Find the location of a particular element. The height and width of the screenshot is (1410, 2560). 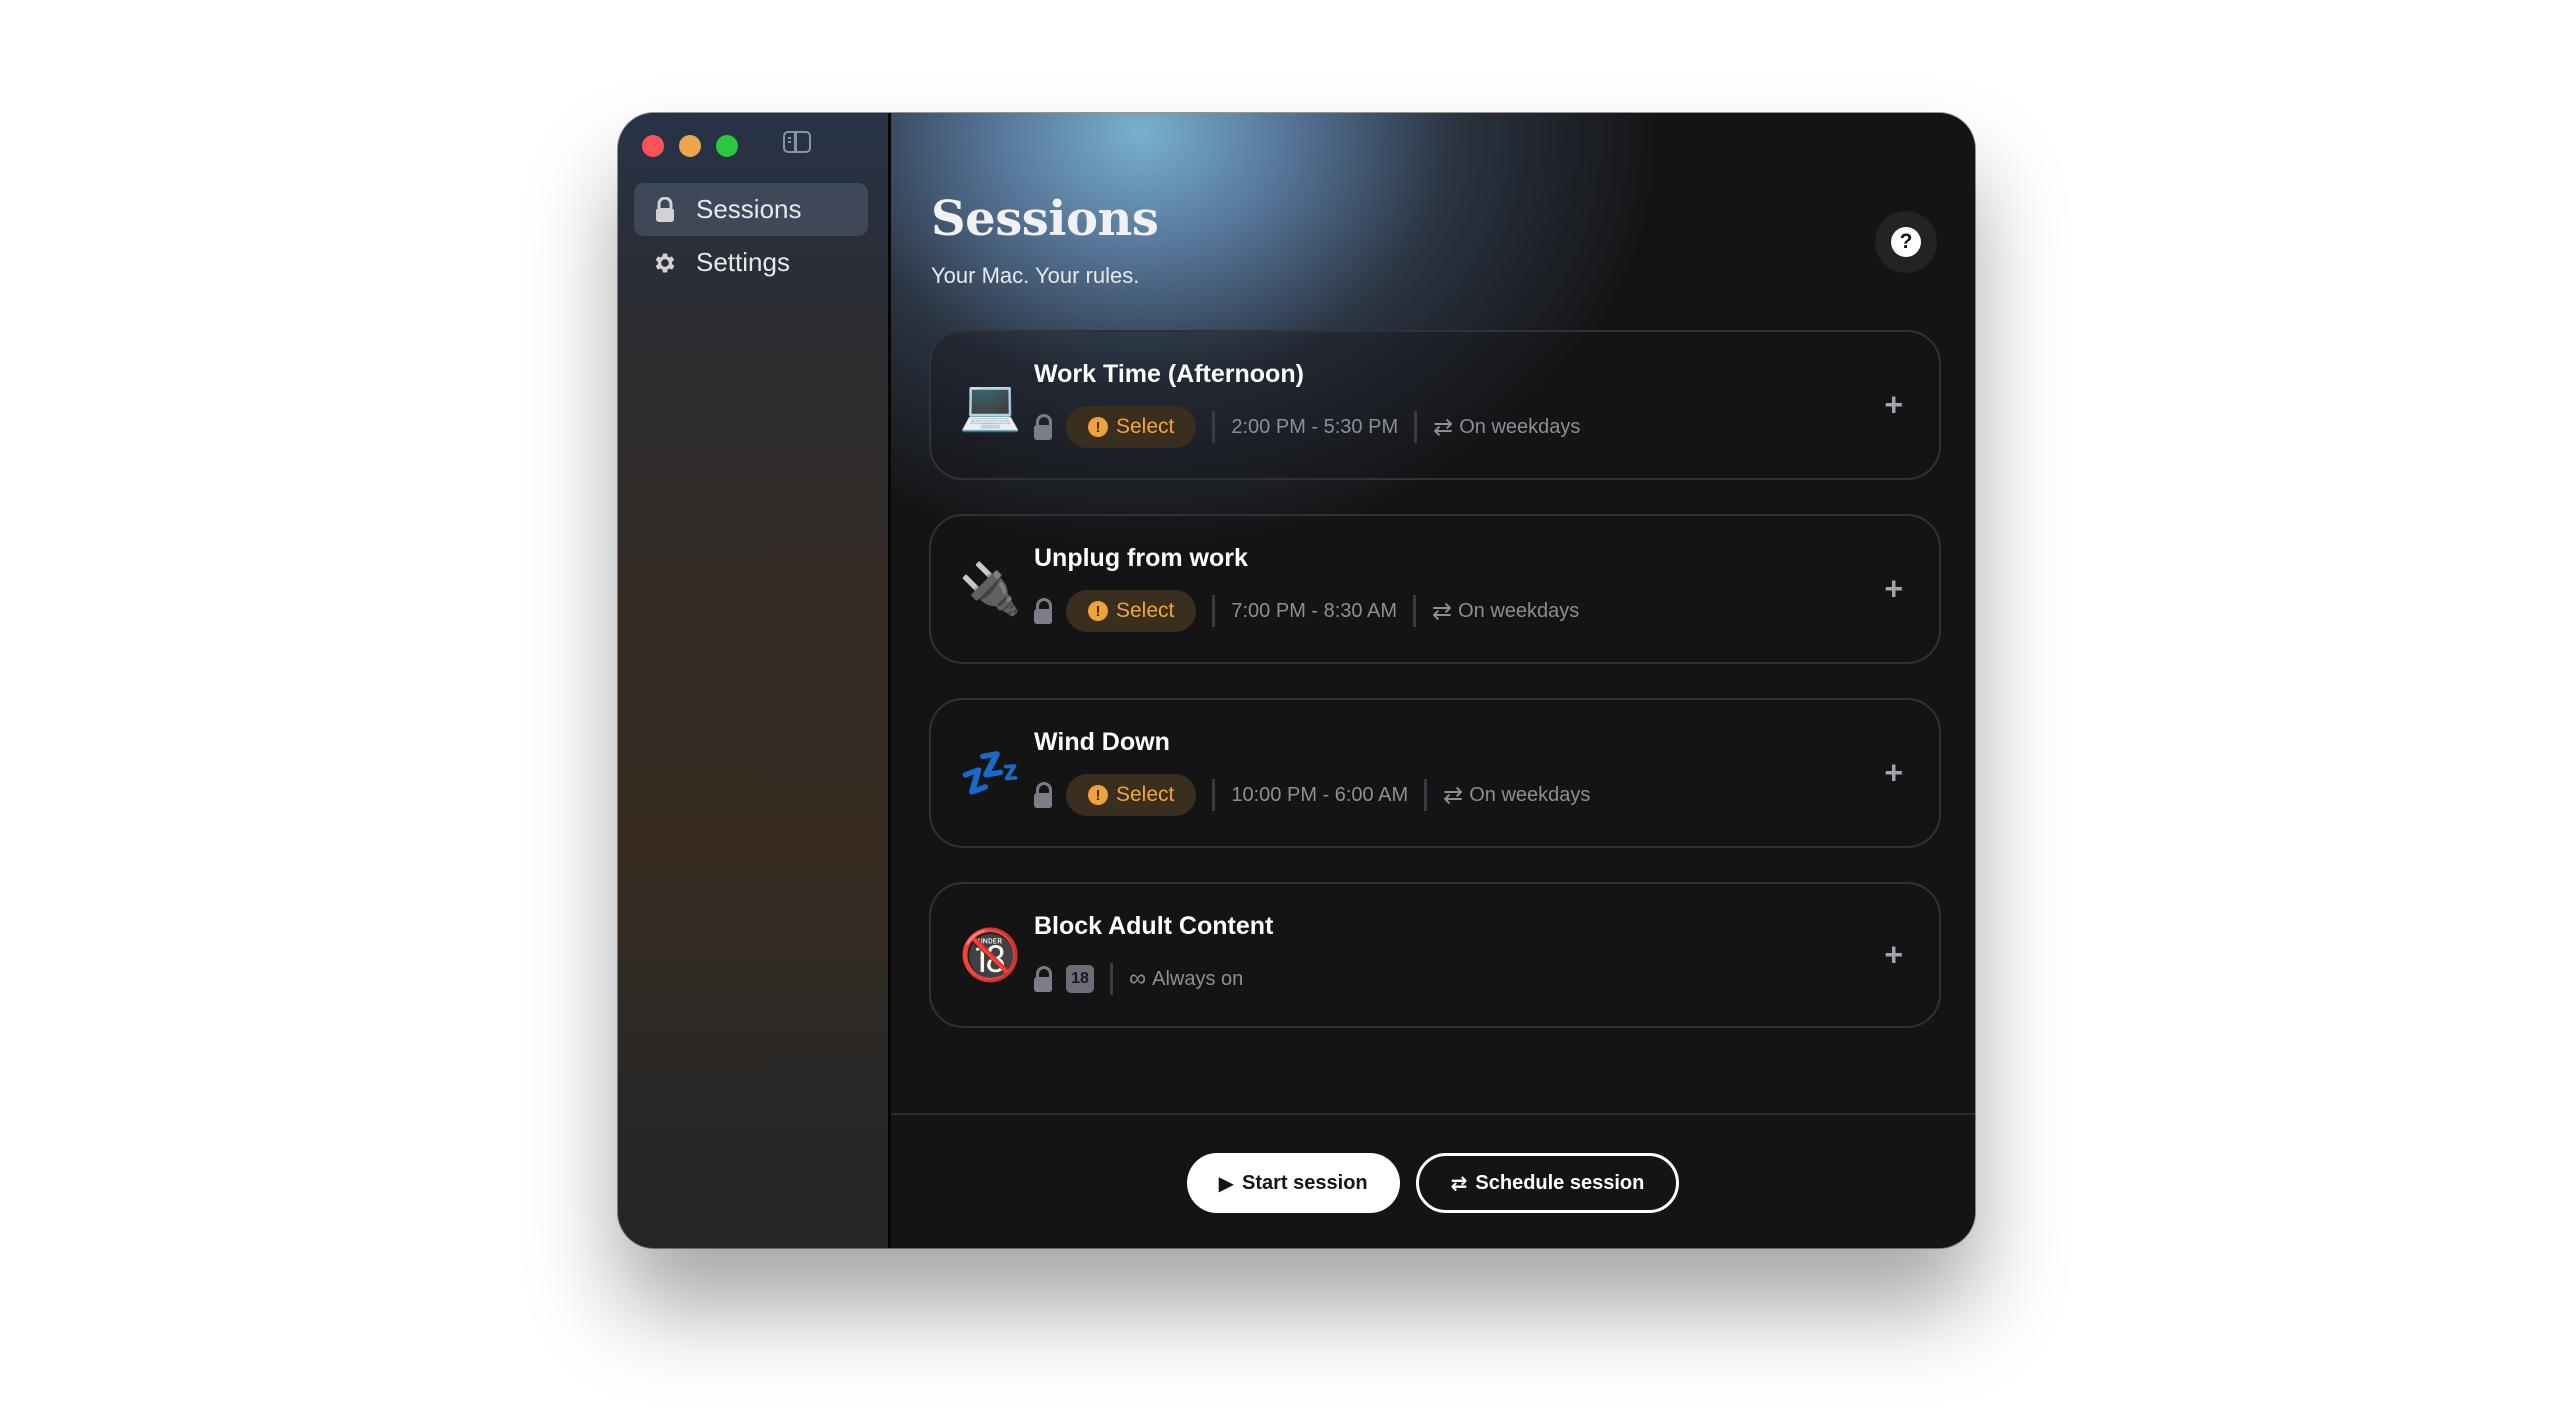

zzz-icon: 💤 is located at coordinates (990, 773).